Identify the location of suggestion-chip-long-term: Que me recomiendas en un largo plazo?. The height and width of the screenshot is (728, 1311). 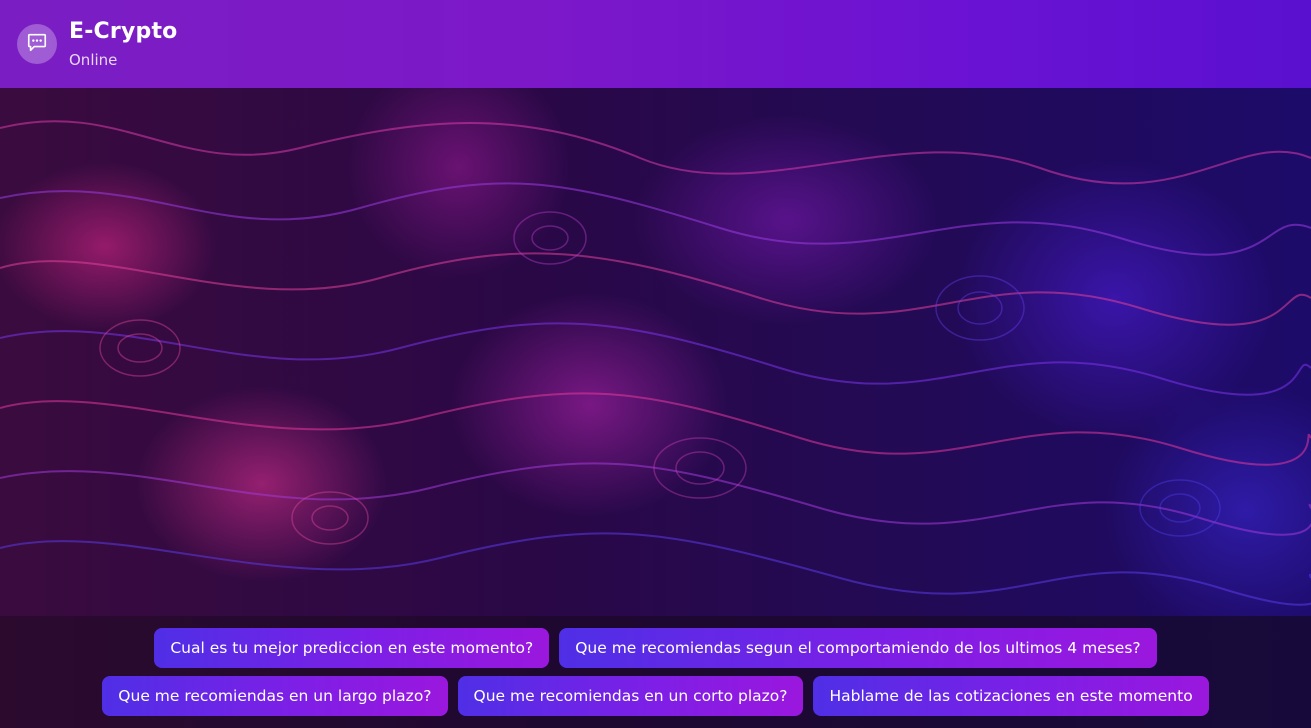
(275, 696).